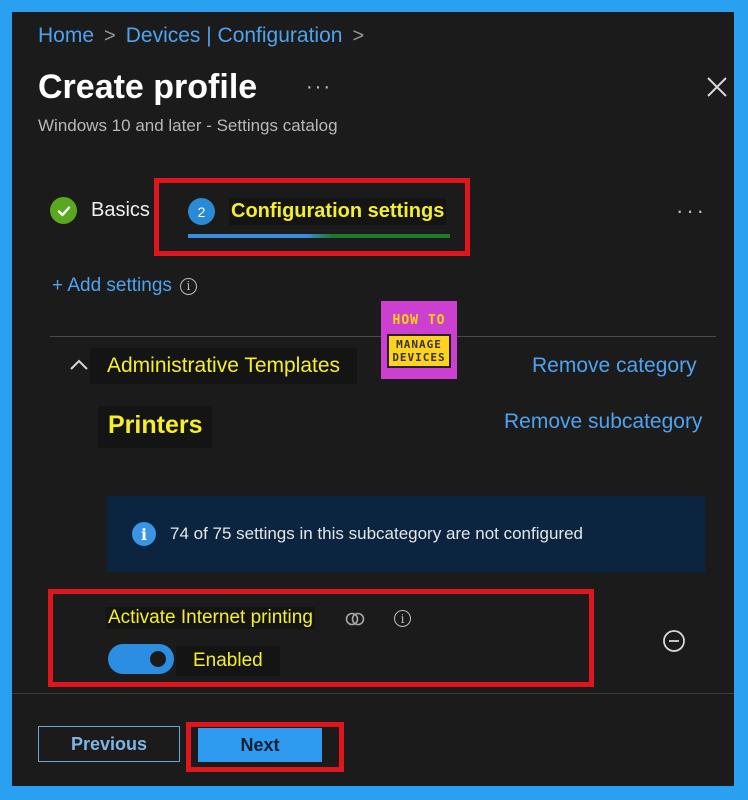 The height and width of the screenshot is (800, 748). Describe the element at coordinates (155, 427) in the screenshot. I see `subcategory-title: Printers` at that location.